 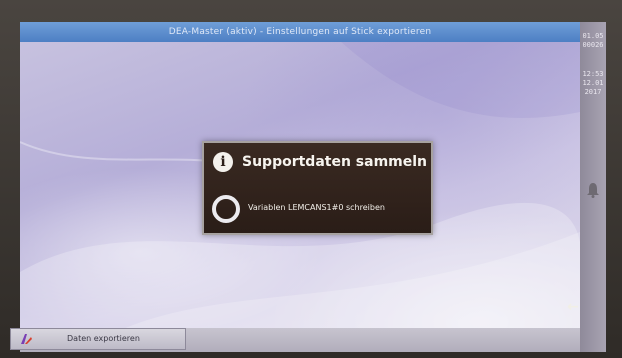 What do you see at coordinates (103, 338) in the screenshot?
I see `export-data-label: Daten exportieren` at bounding box center [103, 338].